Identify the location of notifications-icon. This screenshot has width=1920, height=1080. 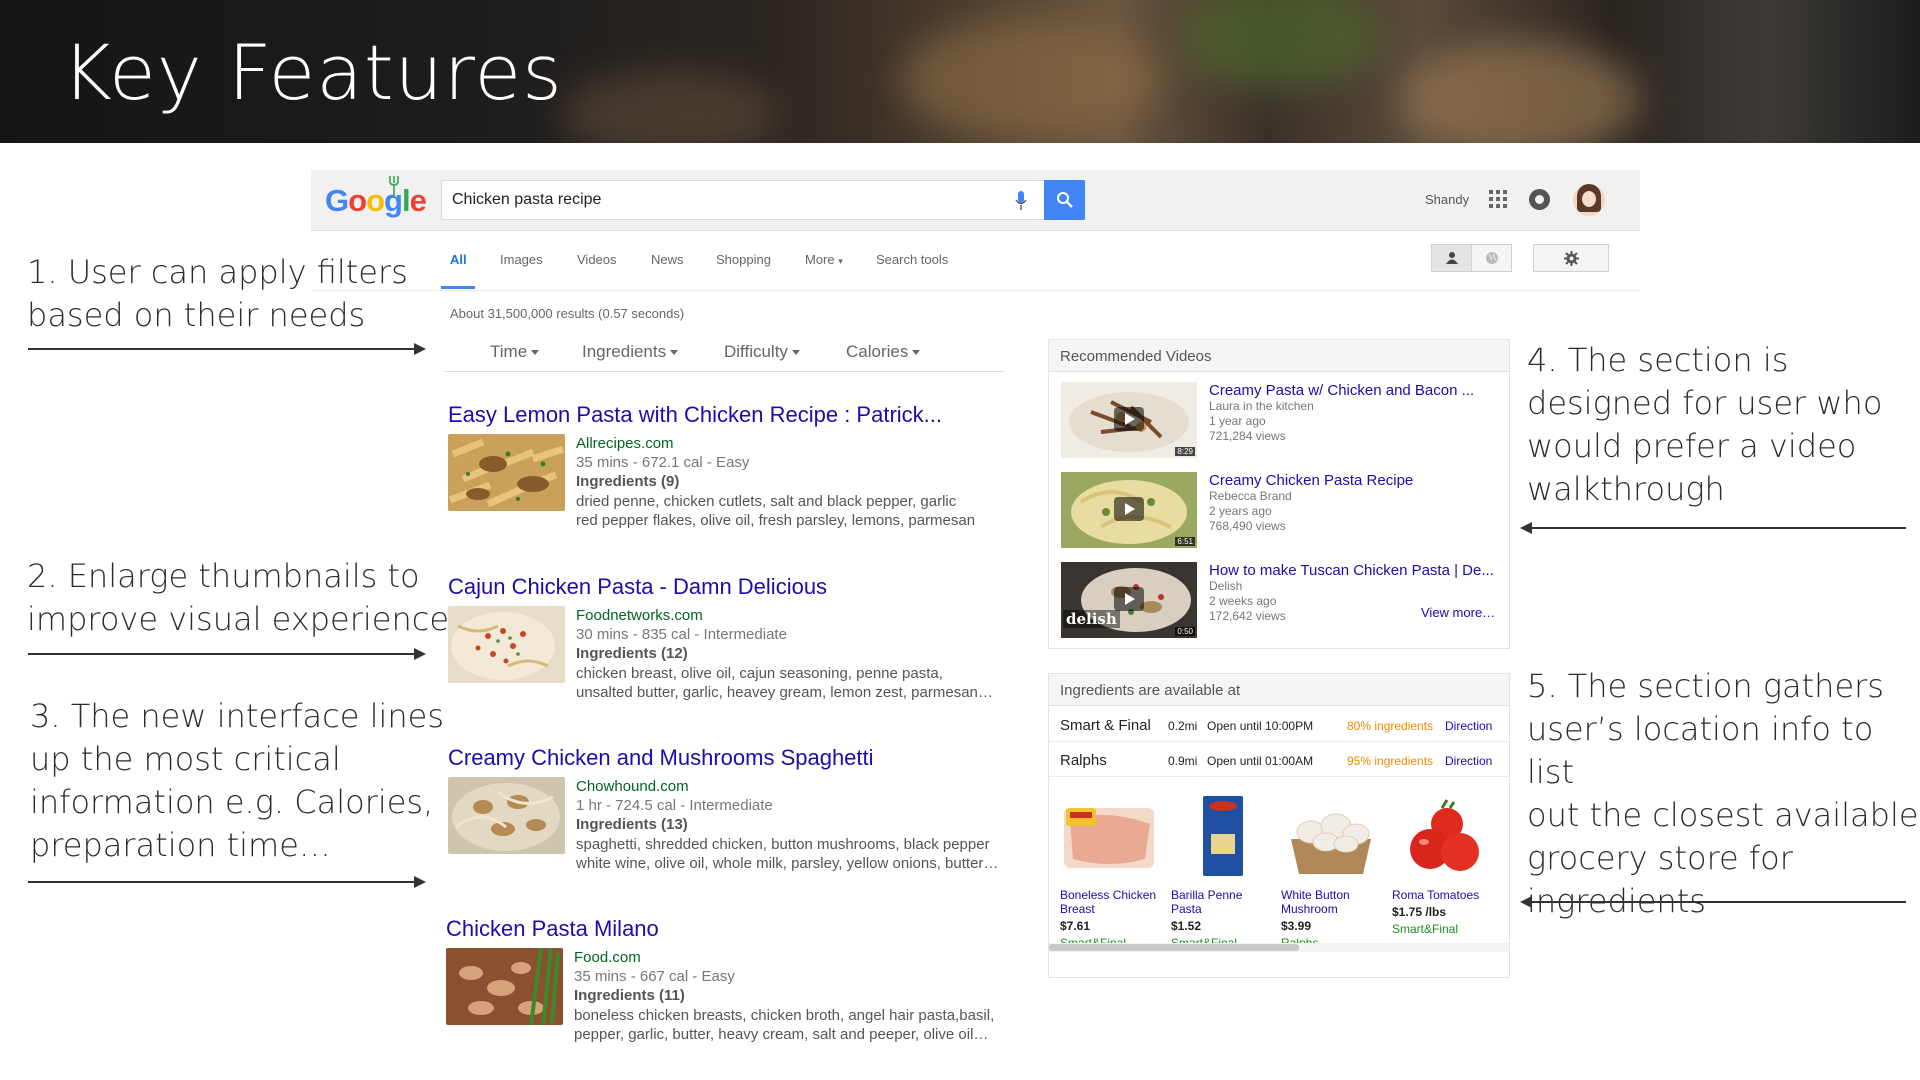
(1539, 199).